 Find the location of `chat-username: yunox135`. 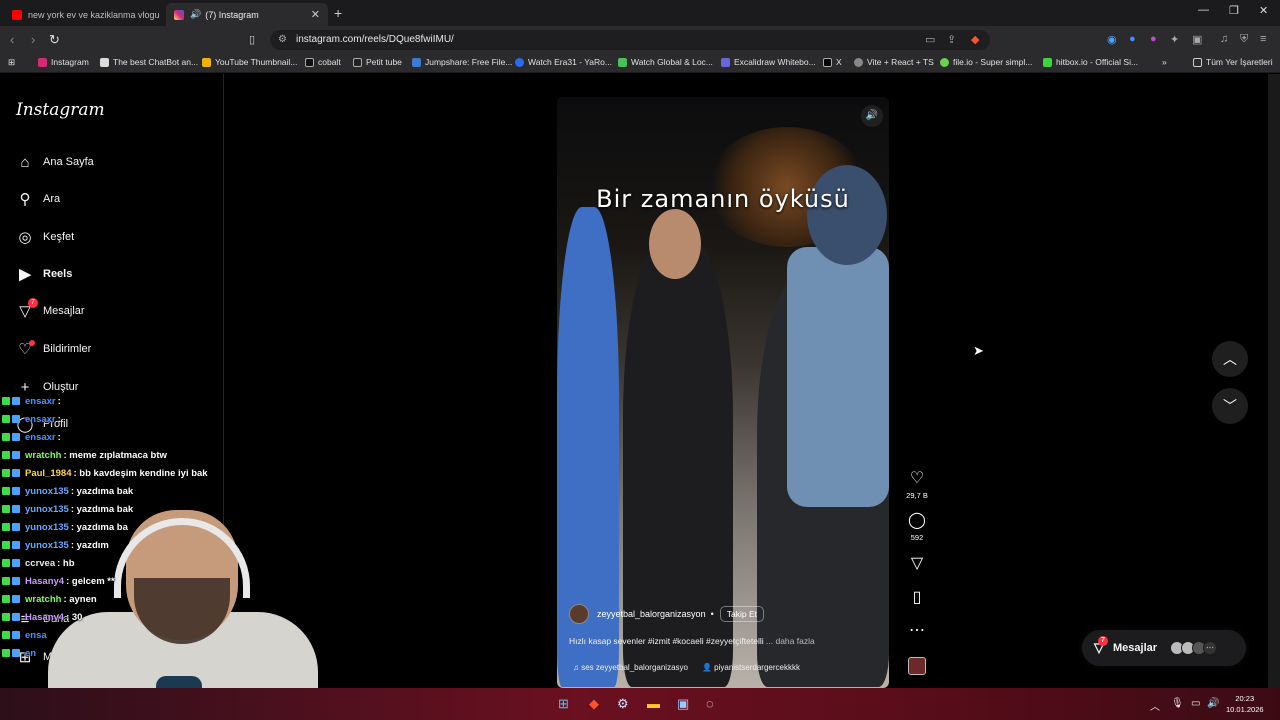

chat-username: yunox135 is located at coordinates (47, 509).